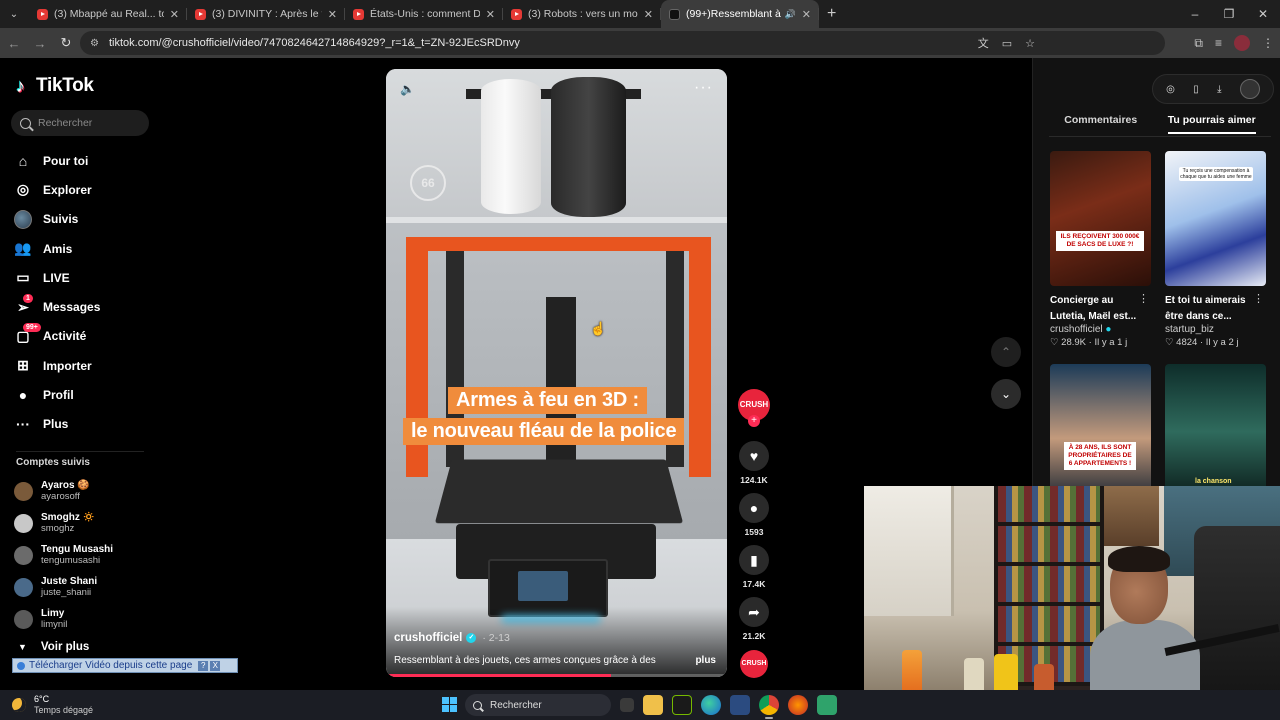 Image resolution: width=1280 pixels, height=720 pixels. Describe the element at coordinates (21, 665) in the screenshot. I see `download-play-icon` at that location.